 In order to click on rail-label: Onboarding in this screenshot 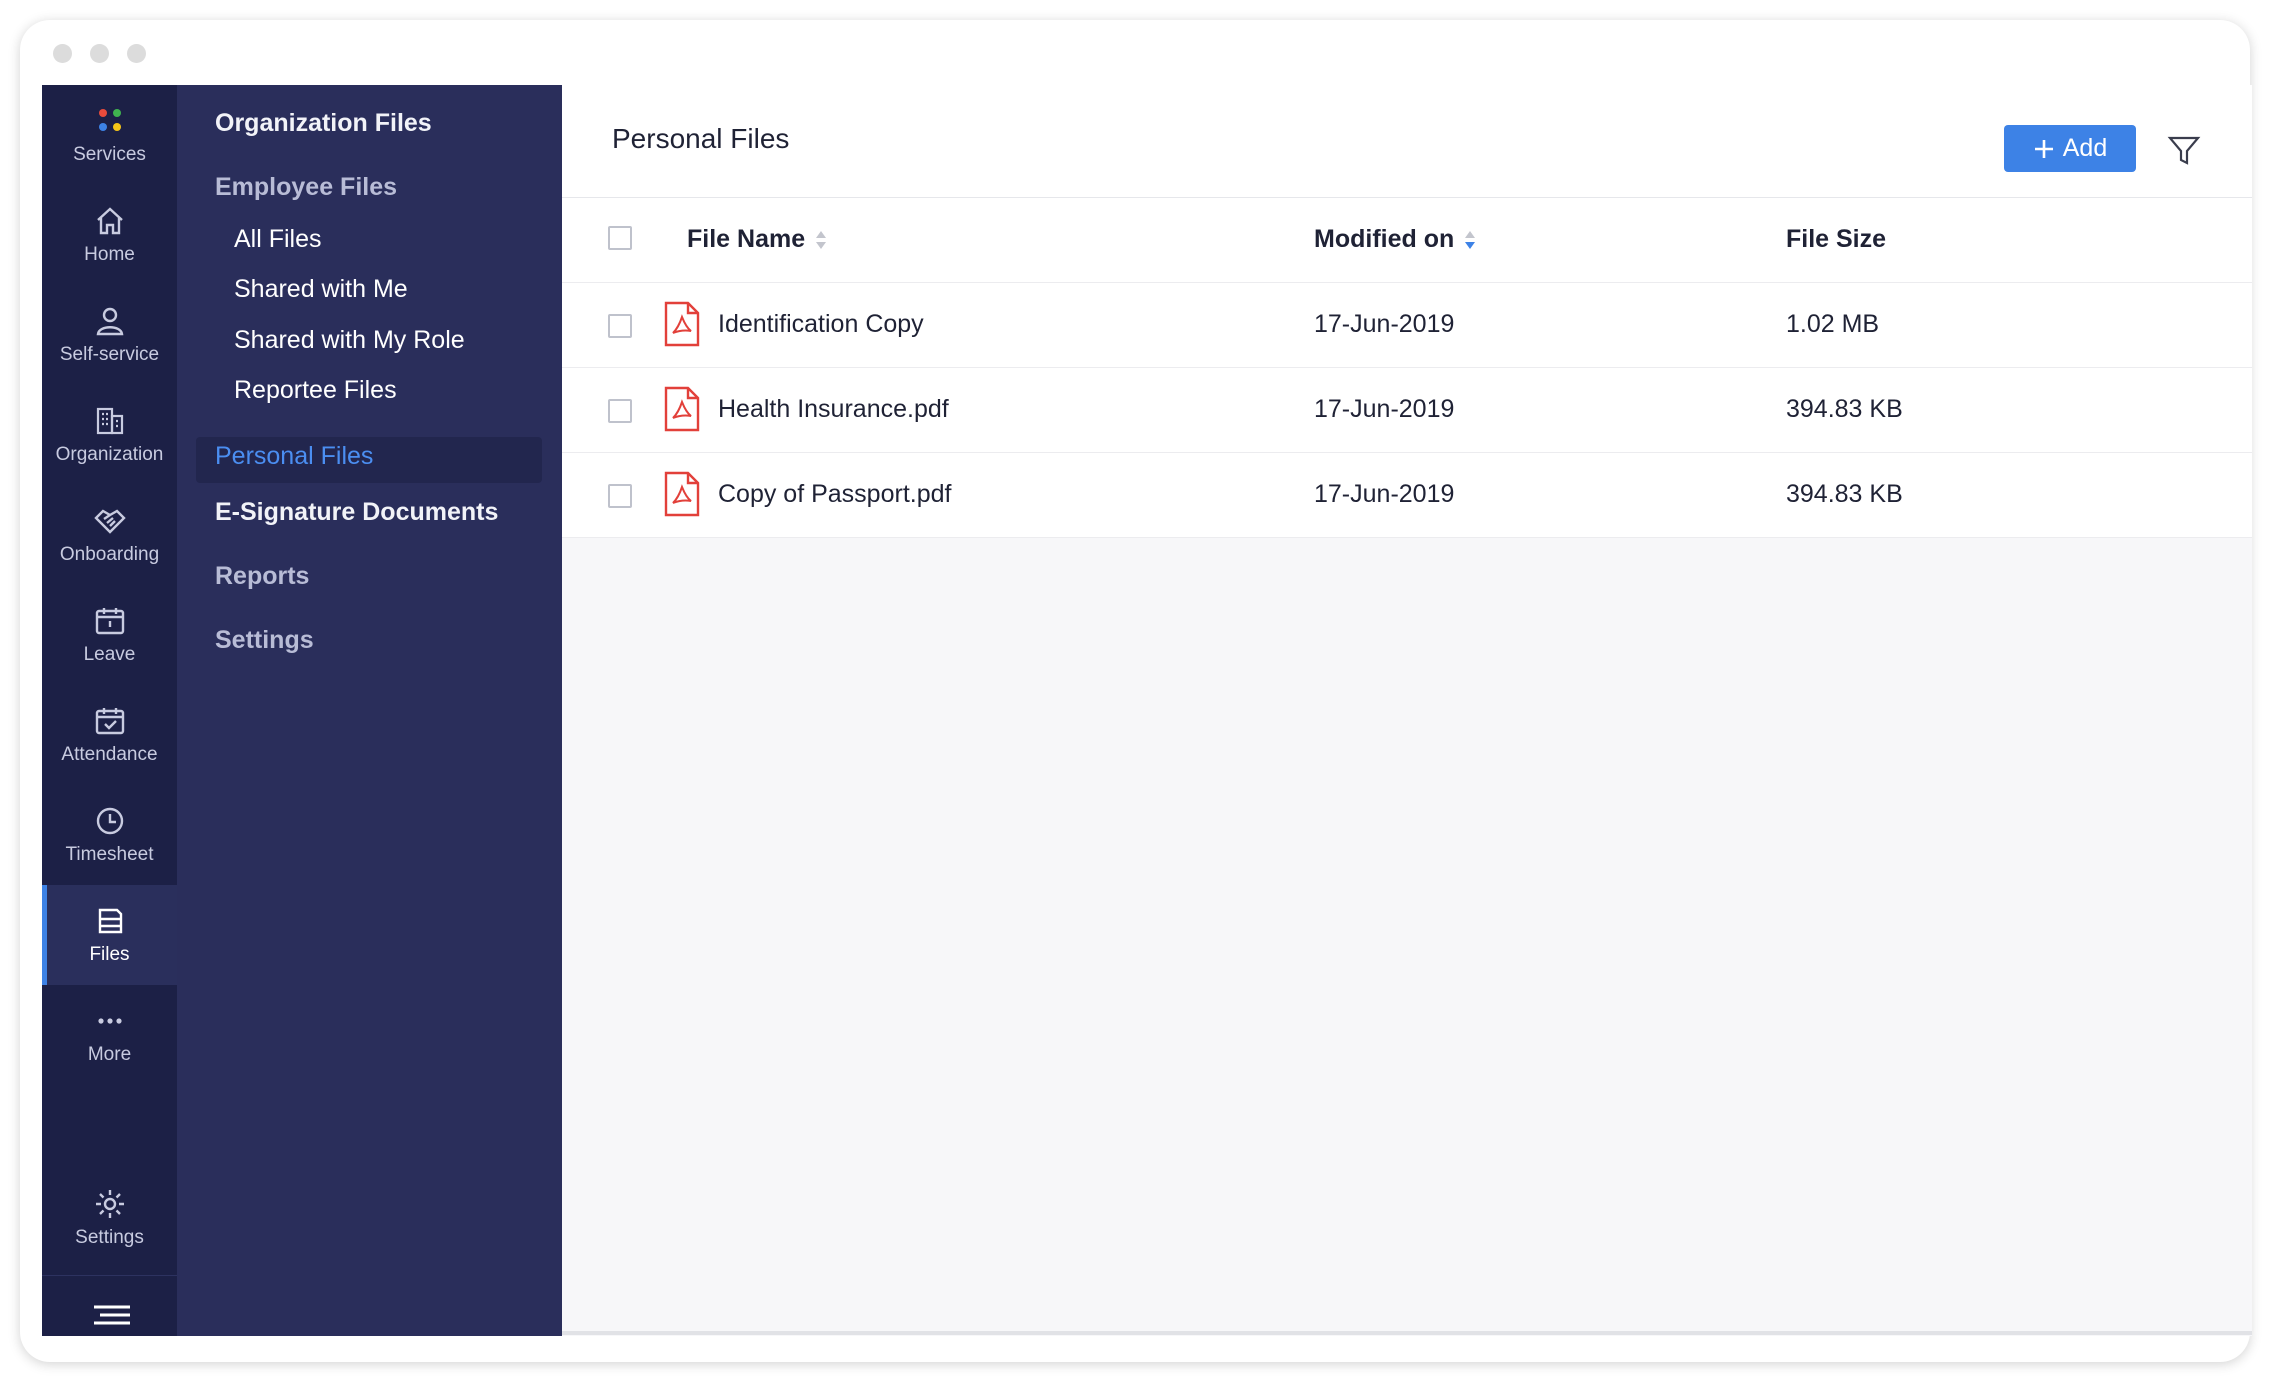, I will do `click(109, 554)`.